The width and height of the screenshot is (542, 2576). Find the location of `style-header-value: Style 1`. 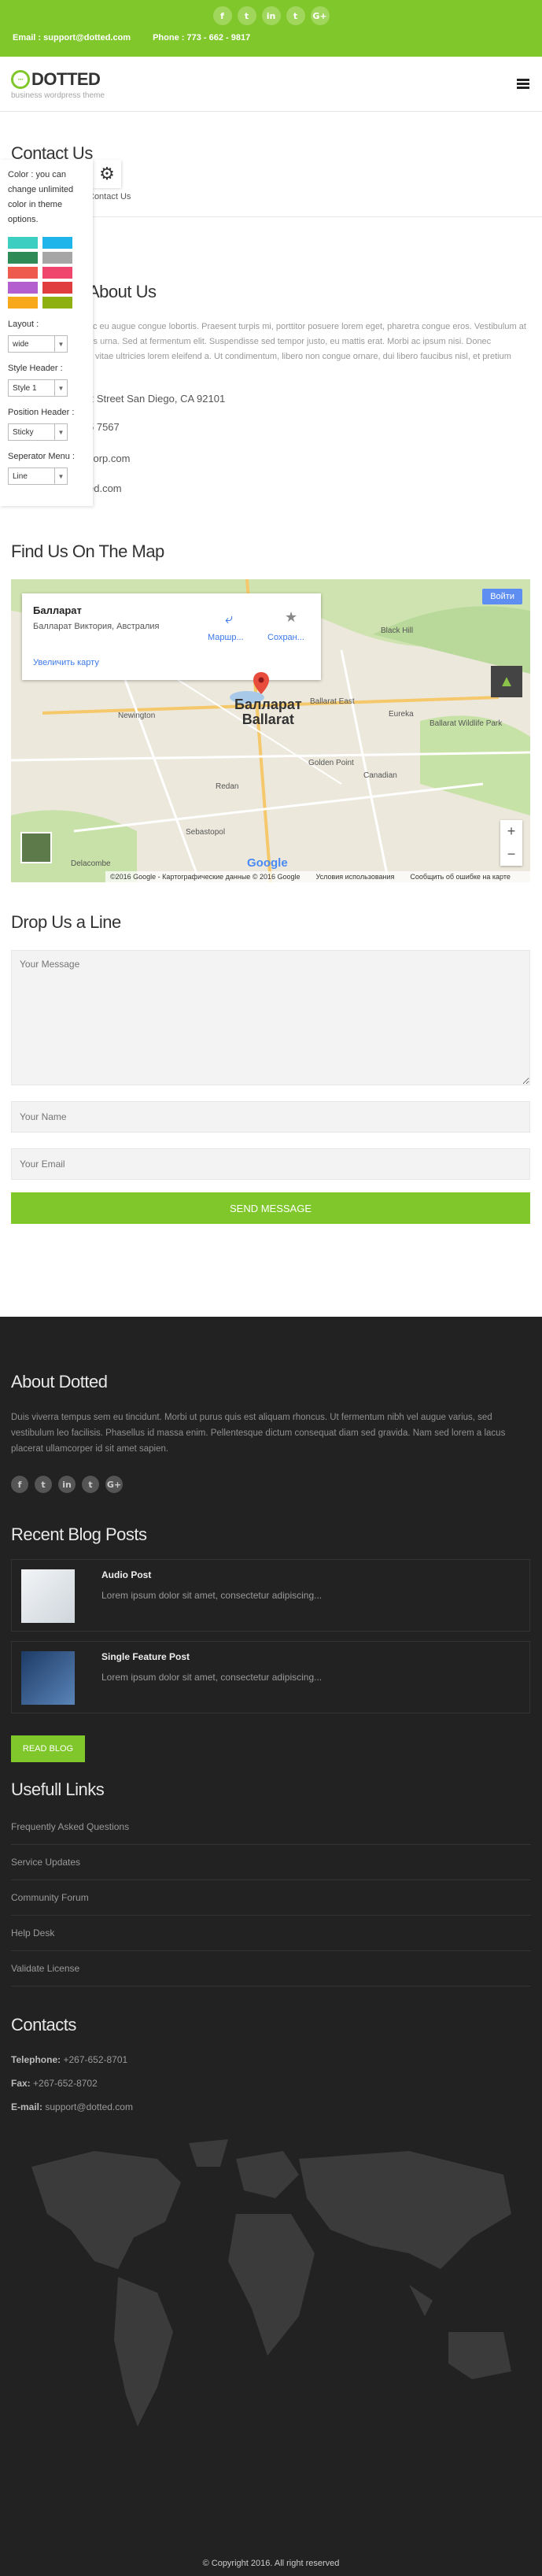

style-header-value: Style 1 is located at coordinates (25, 388).